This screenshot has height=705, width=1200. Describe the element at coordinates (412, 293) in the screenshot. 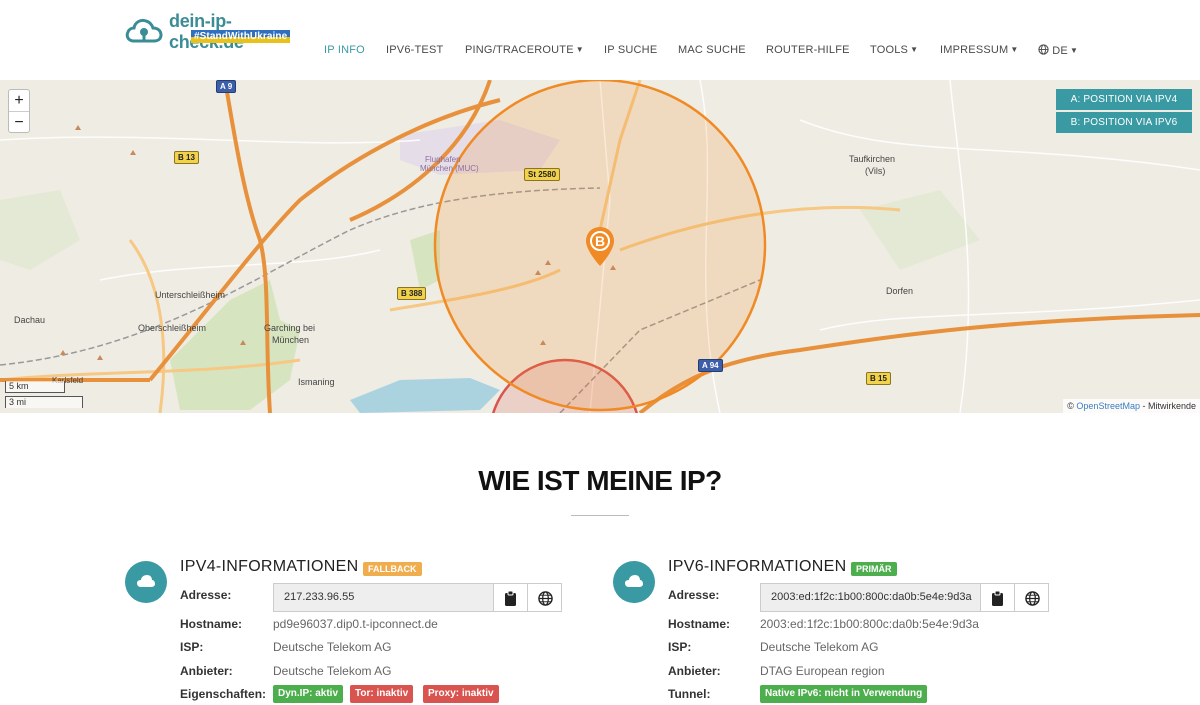

I see `road-shield: B 388` at that location.